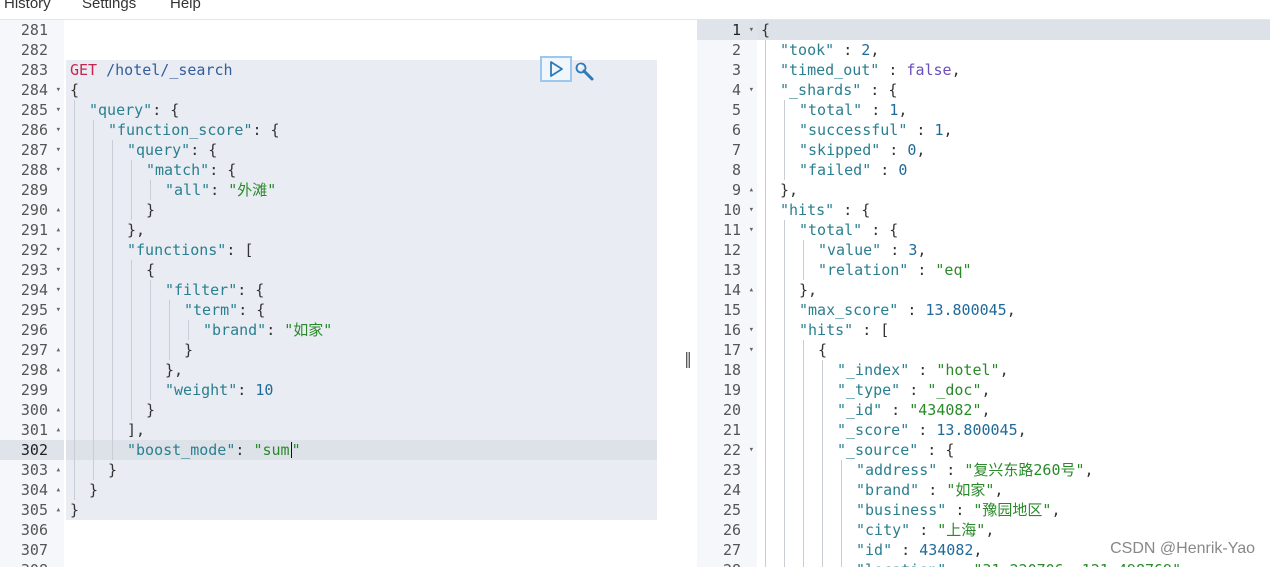 Image resolution: width=1270 pixels, height=567 pixels. What do you see at coordinates (731, 530) in the screenshot?
I see `line-number-text: 26` at bounding box center [731, 530].